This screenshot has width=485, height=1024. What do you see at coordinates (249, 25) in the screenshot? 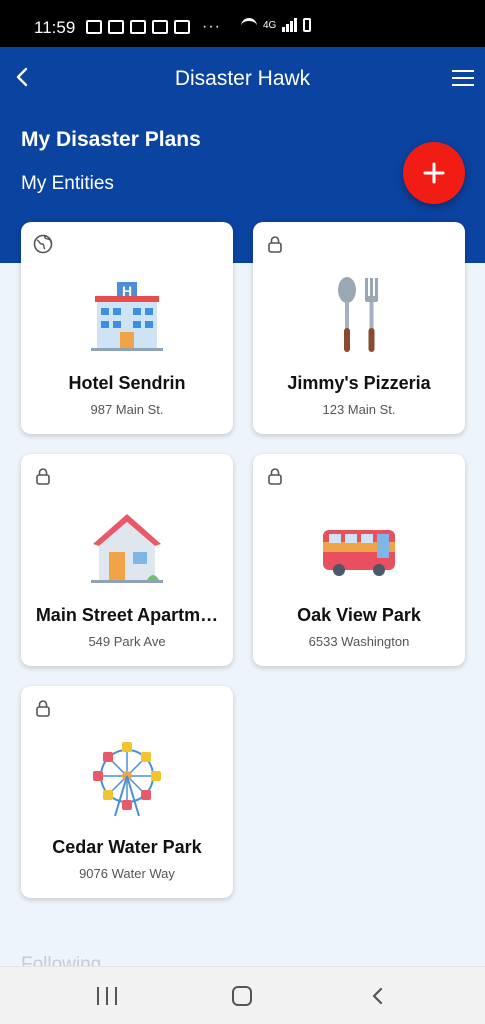
I see `wifi-icon` at bounding box center [249, 25].